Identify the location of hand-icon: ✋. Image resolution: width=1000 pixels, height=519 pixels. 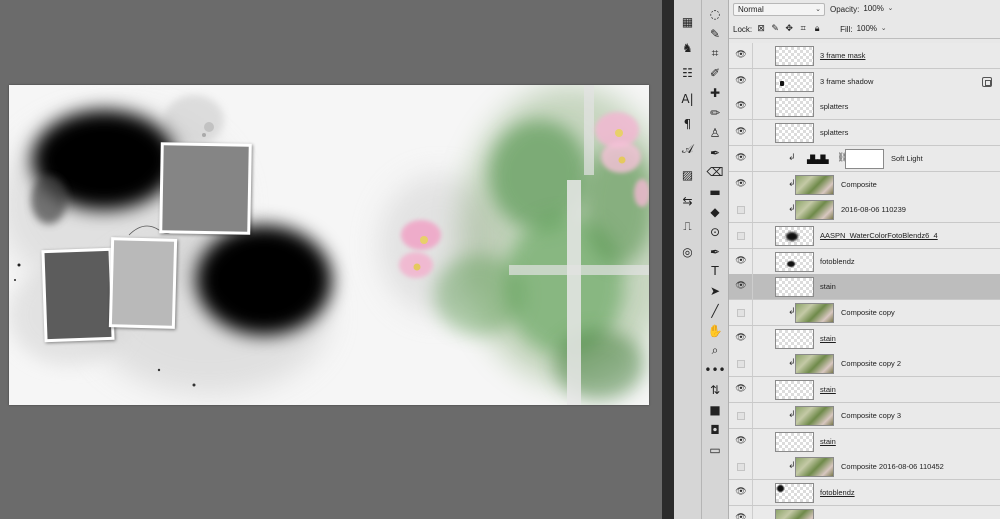
(715, 331).